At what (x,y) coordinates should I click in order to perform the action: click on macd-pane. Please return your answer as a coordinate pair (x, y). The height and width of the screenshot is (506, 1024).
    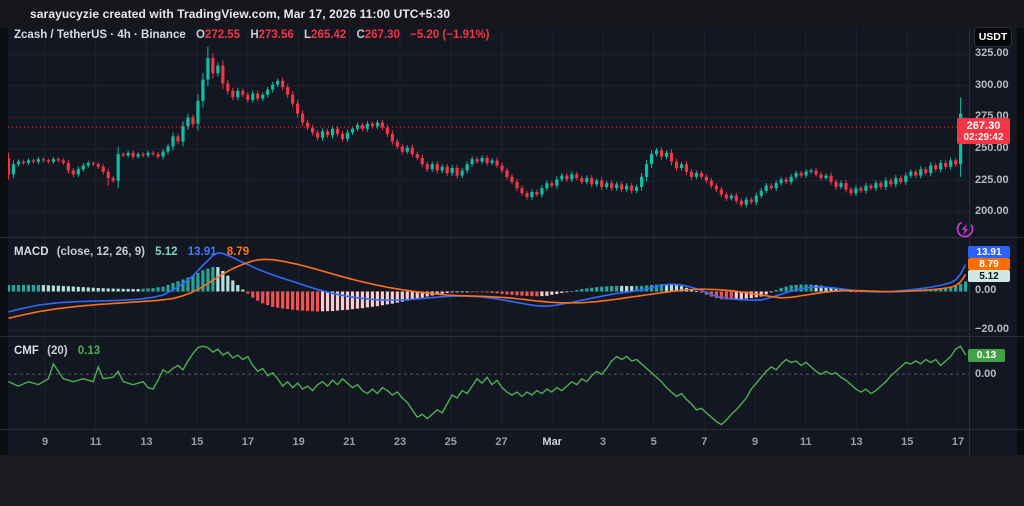
    Looking at the image, I should click on (487, 285).